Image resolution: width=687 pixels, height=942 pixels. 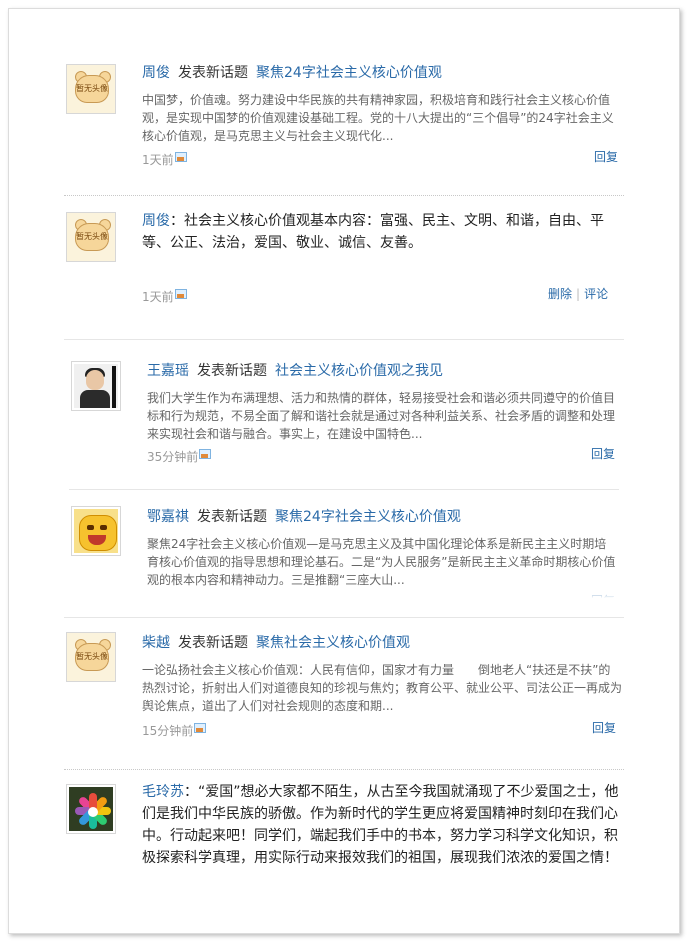 I want to click on timestamp: 35分钟前, so click(x=179, y=457).